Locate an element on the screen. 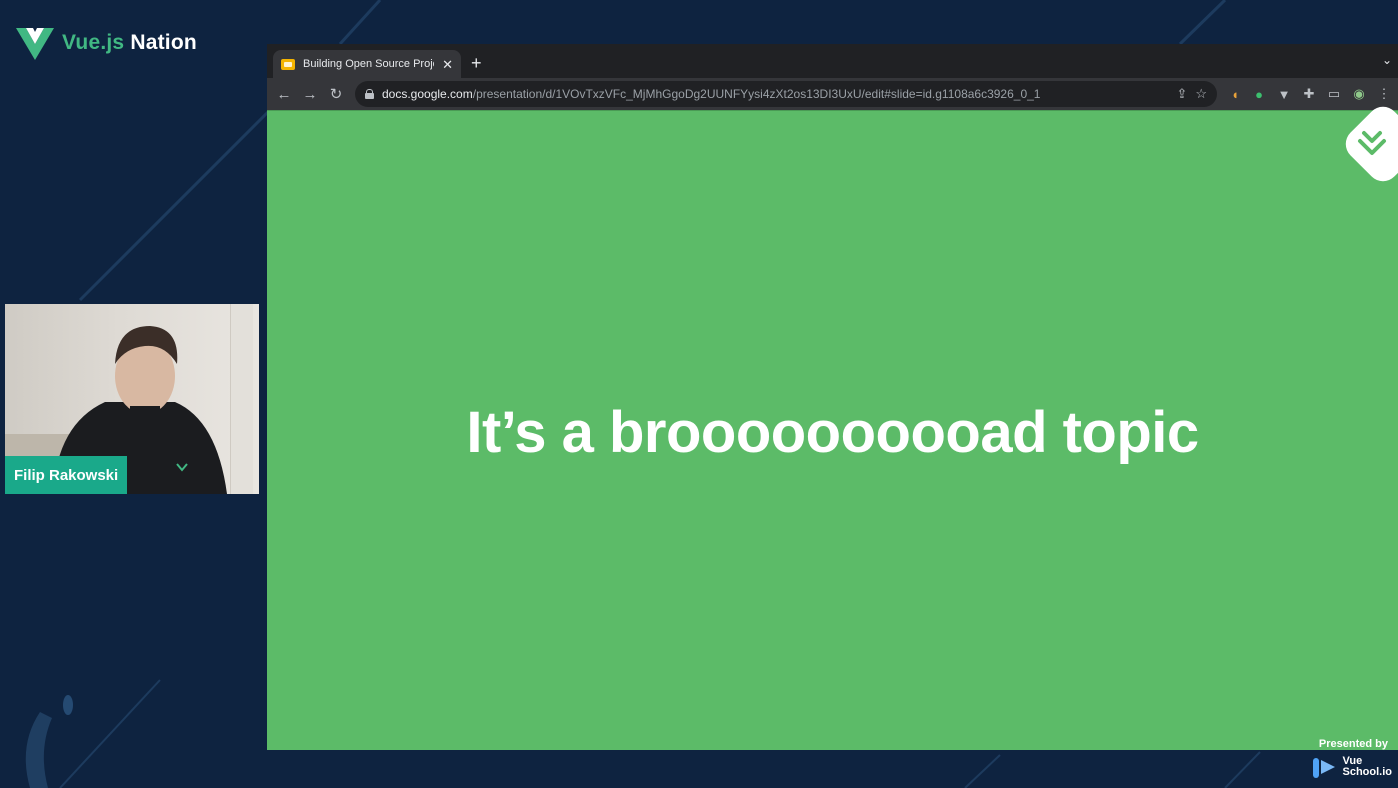 This screenshot has height=788, width=1398. extensions-puzzle-icon: ✚ is located at coordinates (1309, 94).